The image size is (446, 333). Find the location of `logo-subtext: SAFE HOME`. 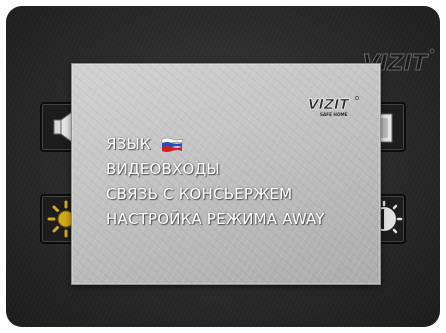

logo-subtext: SAFE HOME is located at coordinates (334, 114).